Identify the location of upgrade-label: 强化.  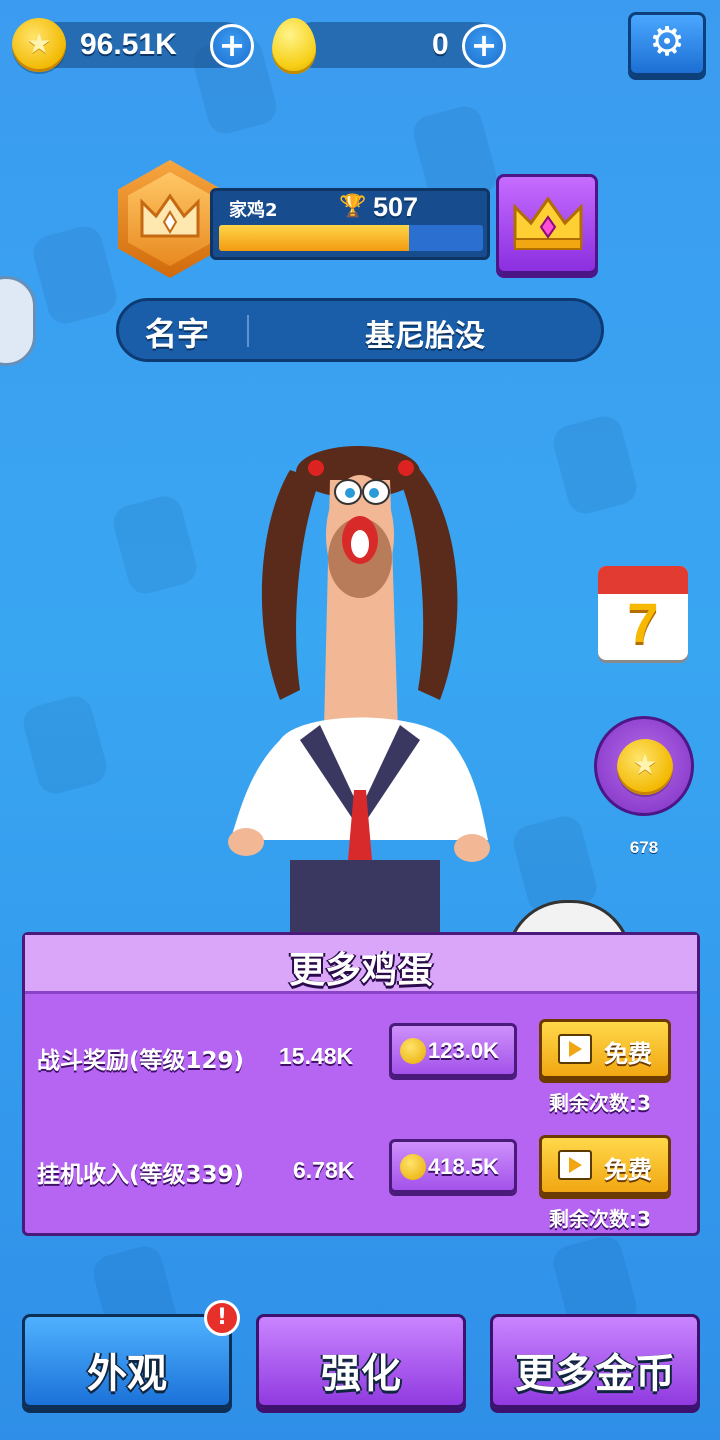
(361, 1374).